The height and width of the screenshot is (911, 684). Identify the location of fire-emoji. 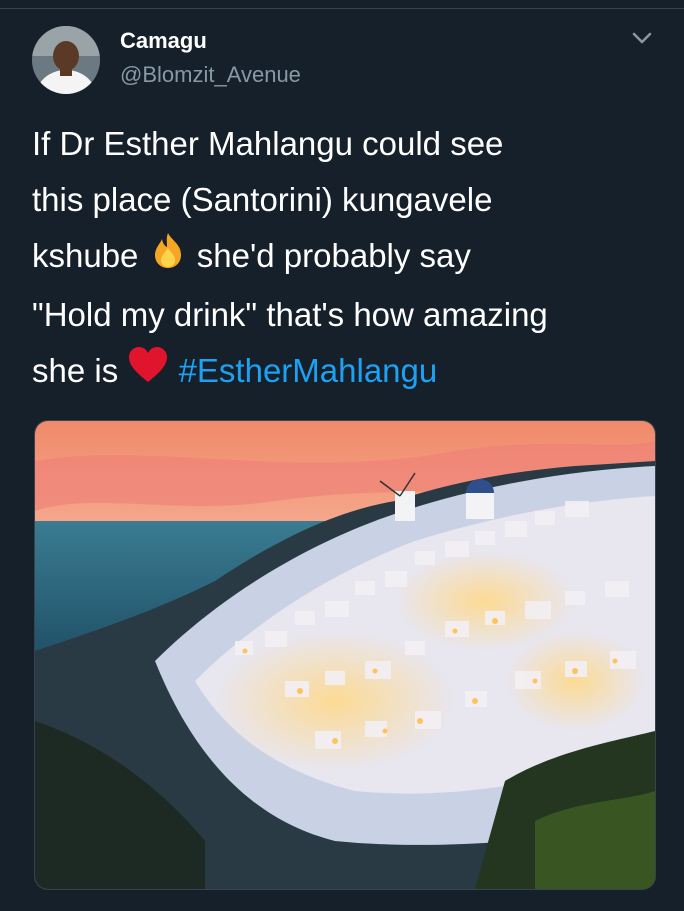
(168, 258).